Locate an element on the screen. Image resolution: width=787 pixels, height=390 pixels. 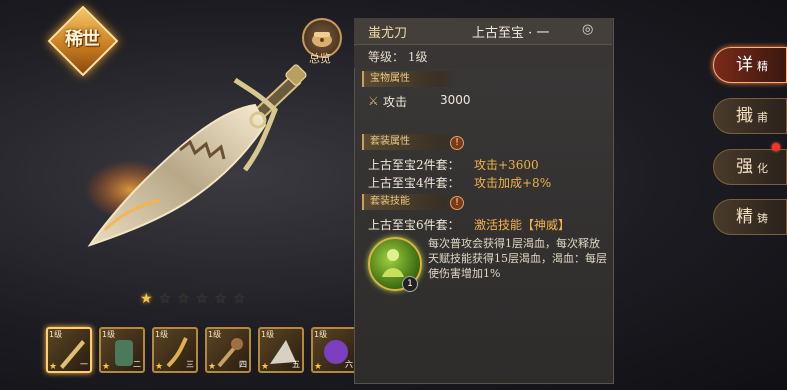
tab-wash-label: 擑 is located at coordinates (744, 116).